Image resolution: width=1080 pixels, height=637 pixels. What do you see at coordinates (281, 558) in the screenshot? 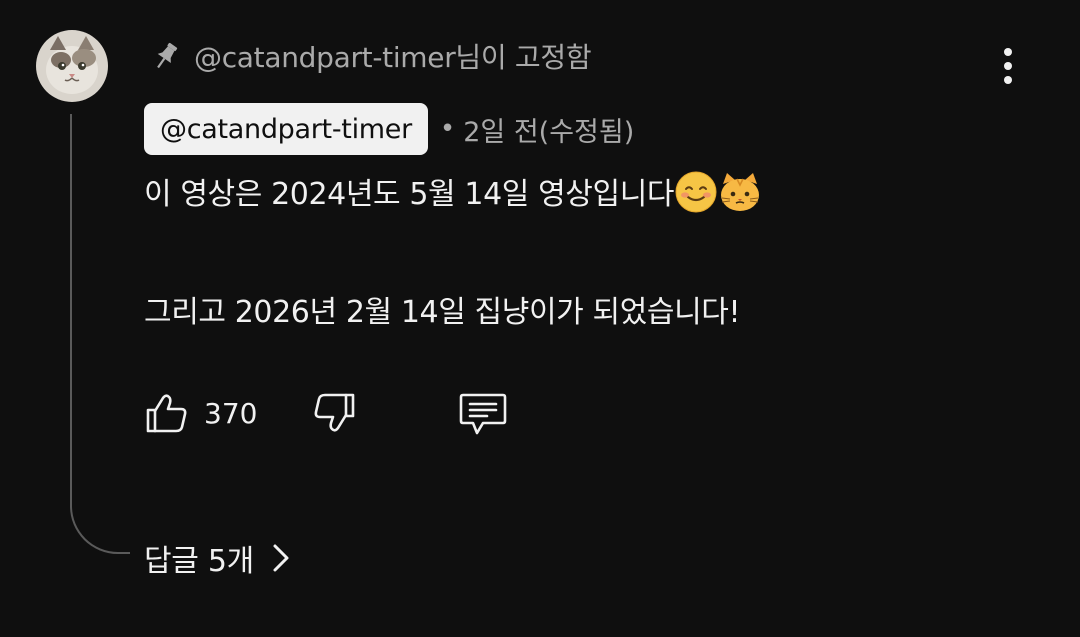
I see `chevron-right-icon` at bounding box center [281, 558].